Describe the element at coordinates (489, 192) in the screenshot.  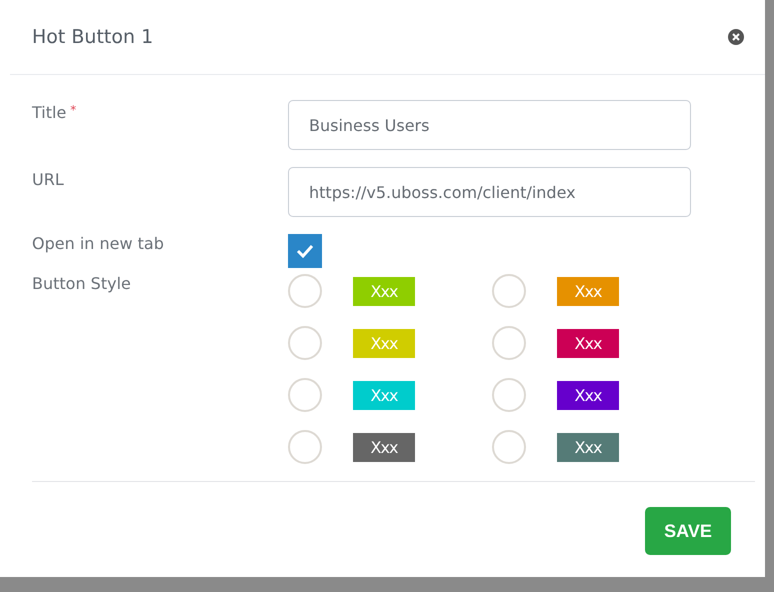
I see `text-field: https://v5.uboss.com/client/index` at that location.